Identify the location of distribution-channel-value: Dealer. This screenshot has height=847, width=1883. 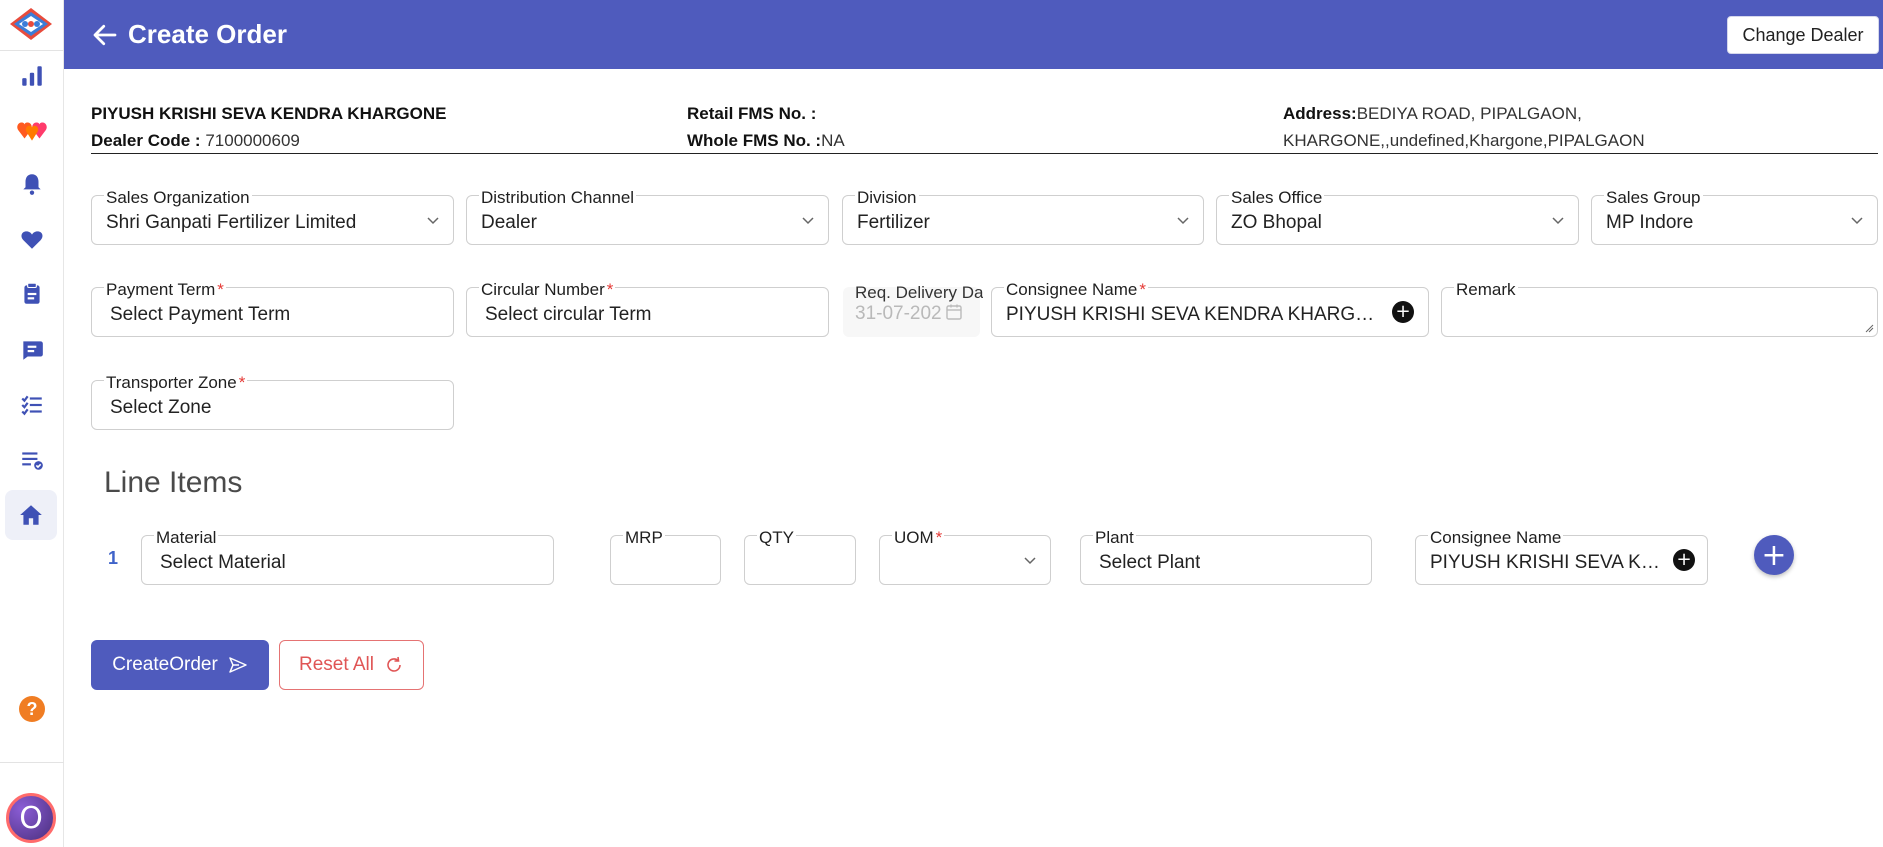
(509, 222).